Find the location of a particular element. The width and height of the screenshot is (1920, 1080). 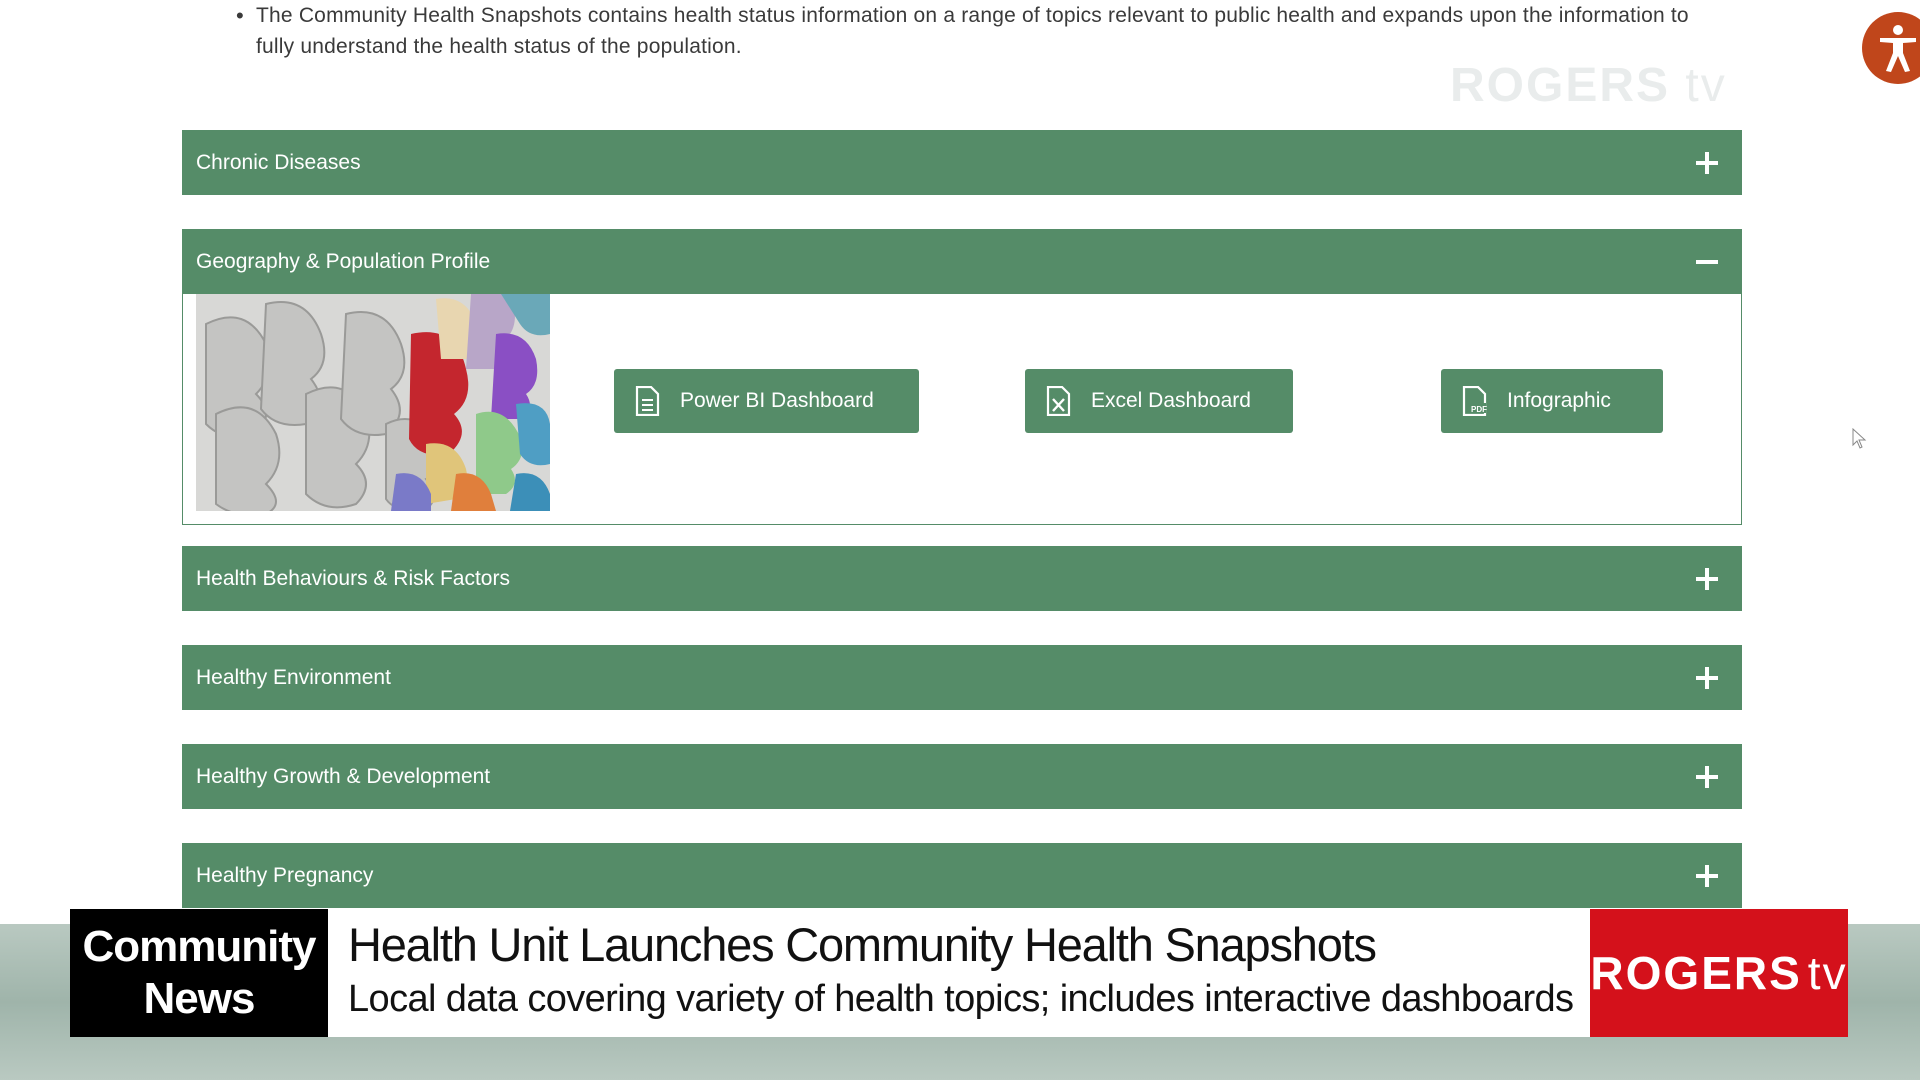

button-label: Power BI Dashboard is located at coordinates (777, 400).